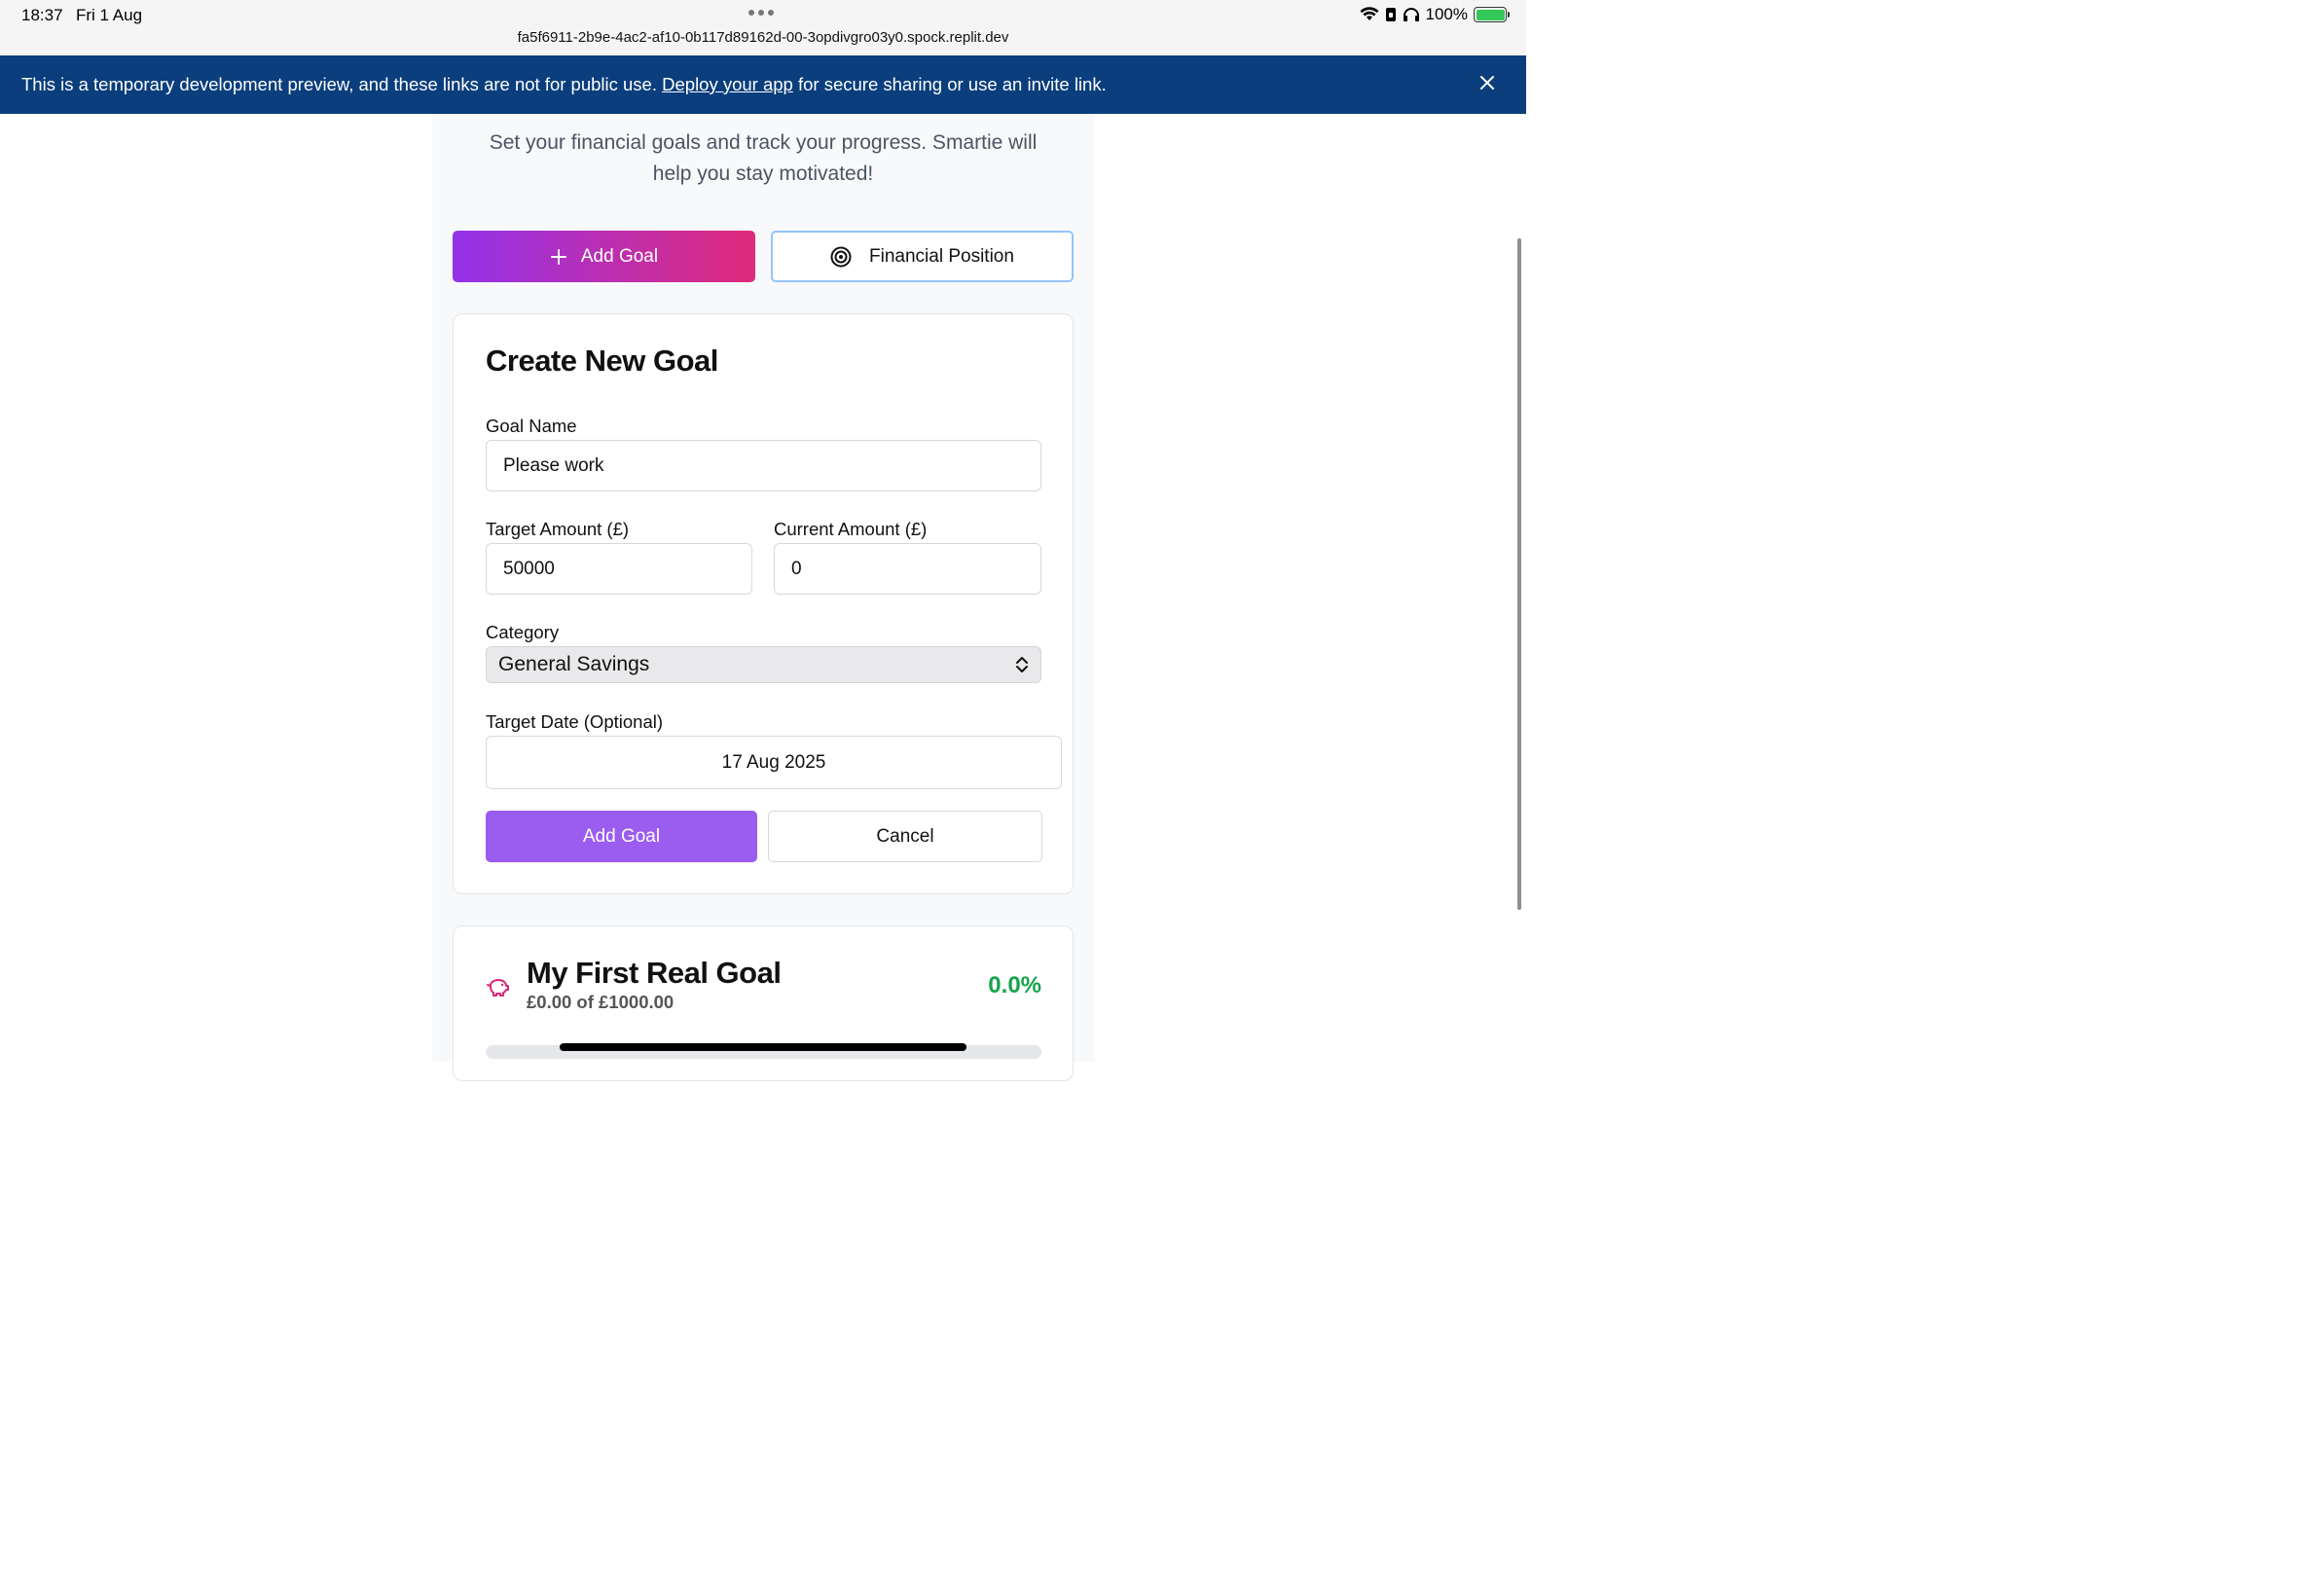 The width and height of the screenshot is (2297, 1596). What do you see at coordinates (602, 361) in the screenshot?
I see `form-title: Create New Goal` at bounding box center [602, 361].